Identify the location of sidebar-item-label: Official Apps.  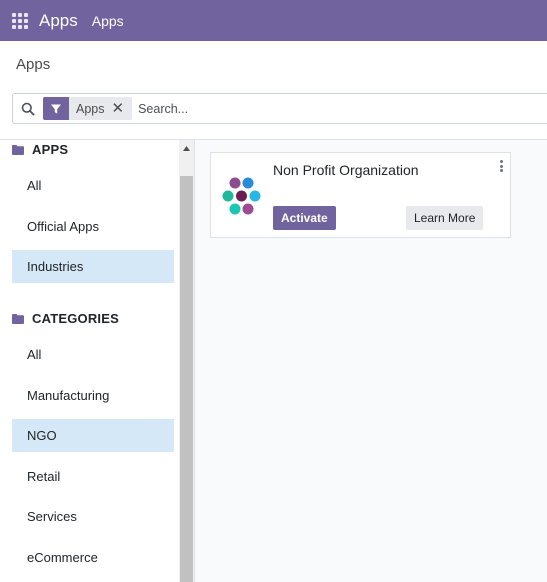
(63, 226).